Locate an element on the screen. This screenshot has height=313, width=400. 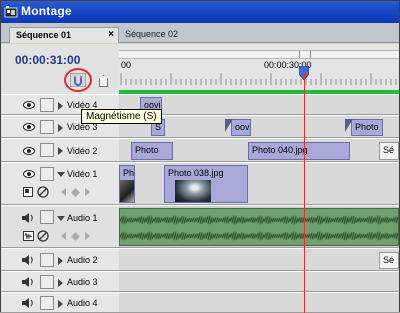
track-audio-2: Sé is located at coordinates (259, 259).